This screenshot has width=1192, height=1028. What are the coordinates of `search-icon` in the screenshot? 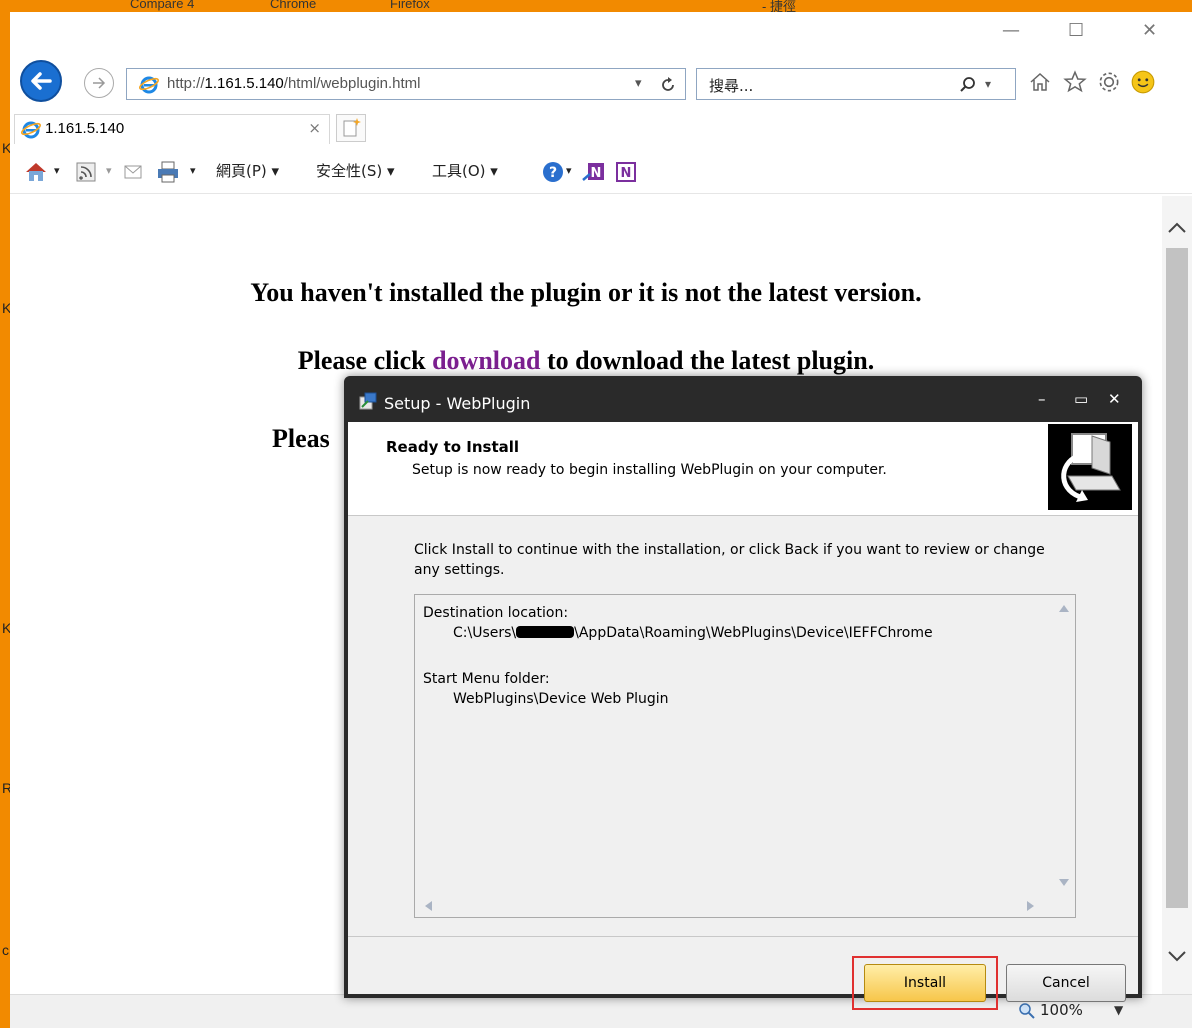 It's located at (968, 85).